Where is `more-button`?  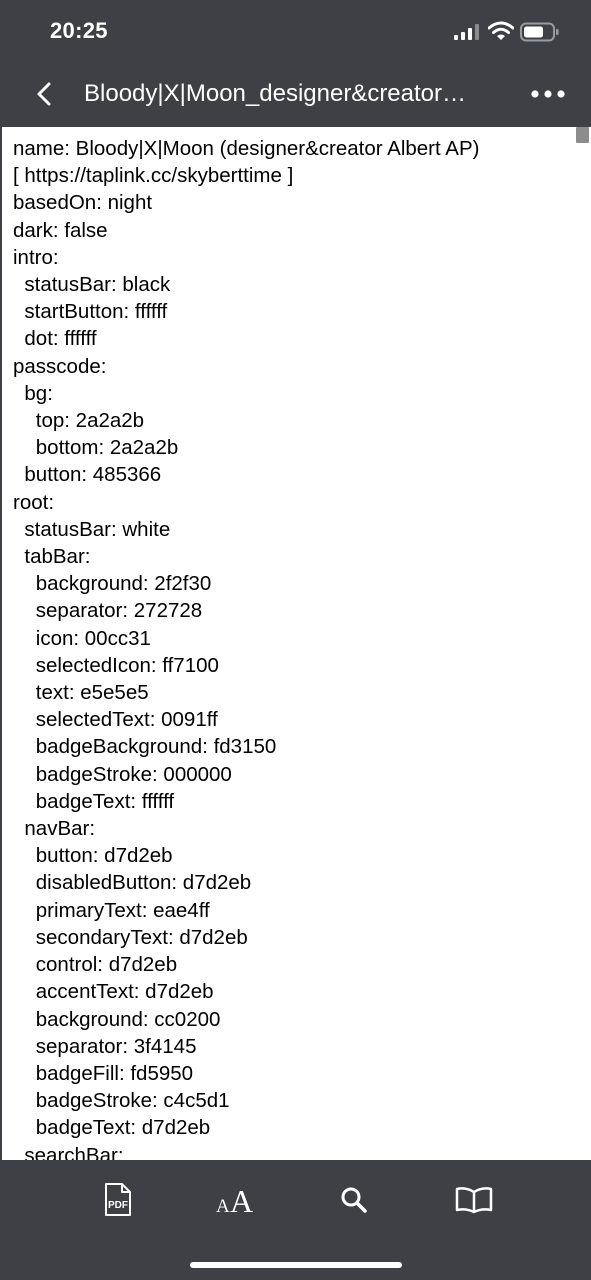
more-button is located at coordinates (548, 94).